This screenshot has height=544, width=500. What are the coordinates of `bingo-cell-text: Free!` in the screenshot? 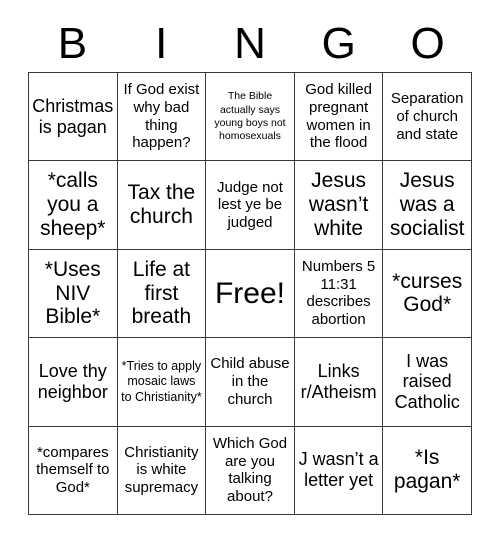 It's located at (249, 293).